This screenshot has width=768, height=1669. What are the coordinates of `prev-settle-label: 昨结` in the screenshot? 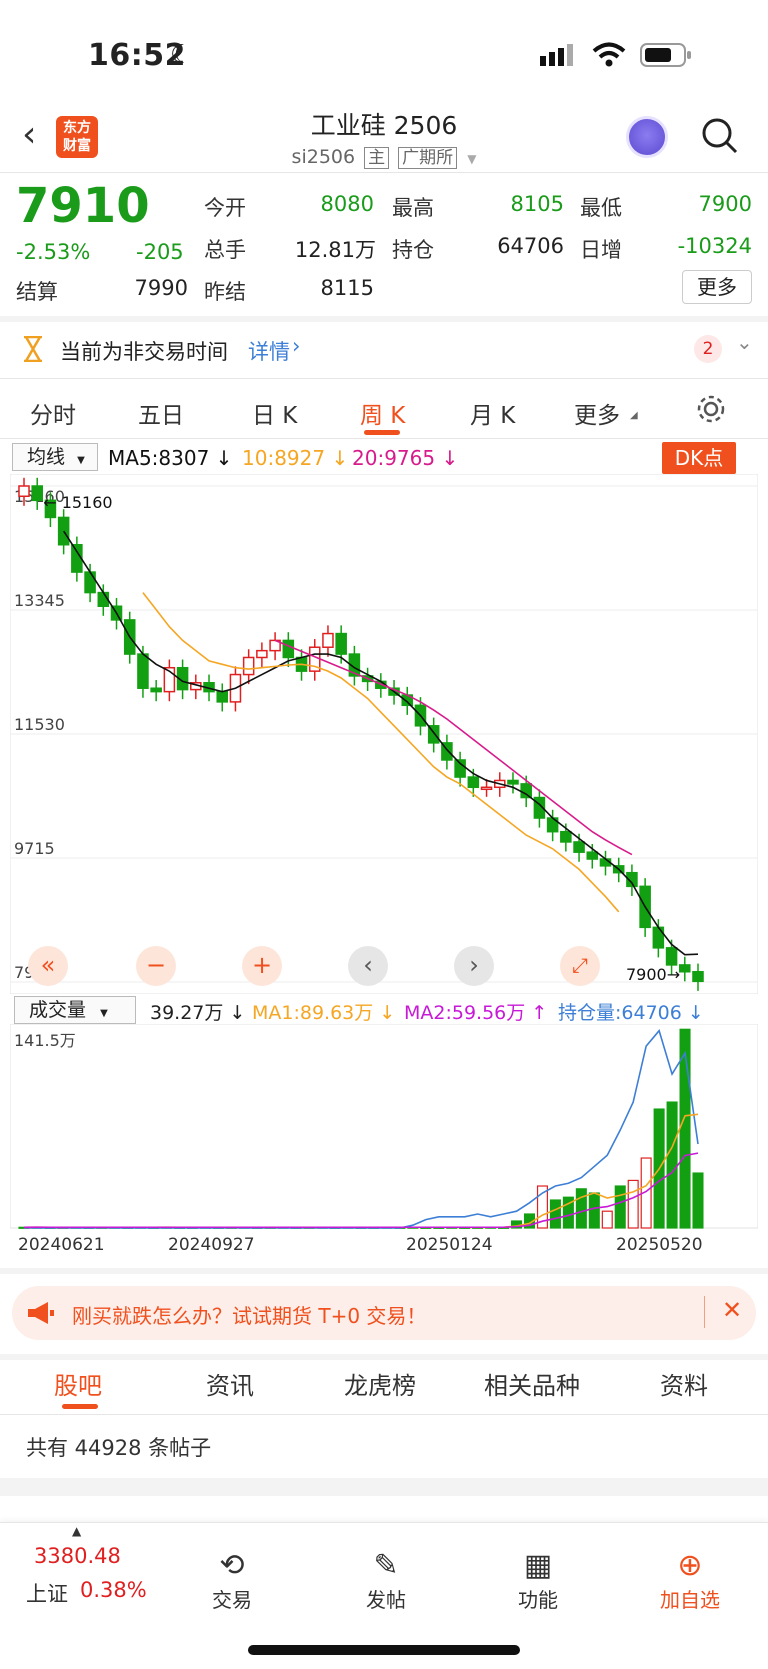 It's located at (225, 292).